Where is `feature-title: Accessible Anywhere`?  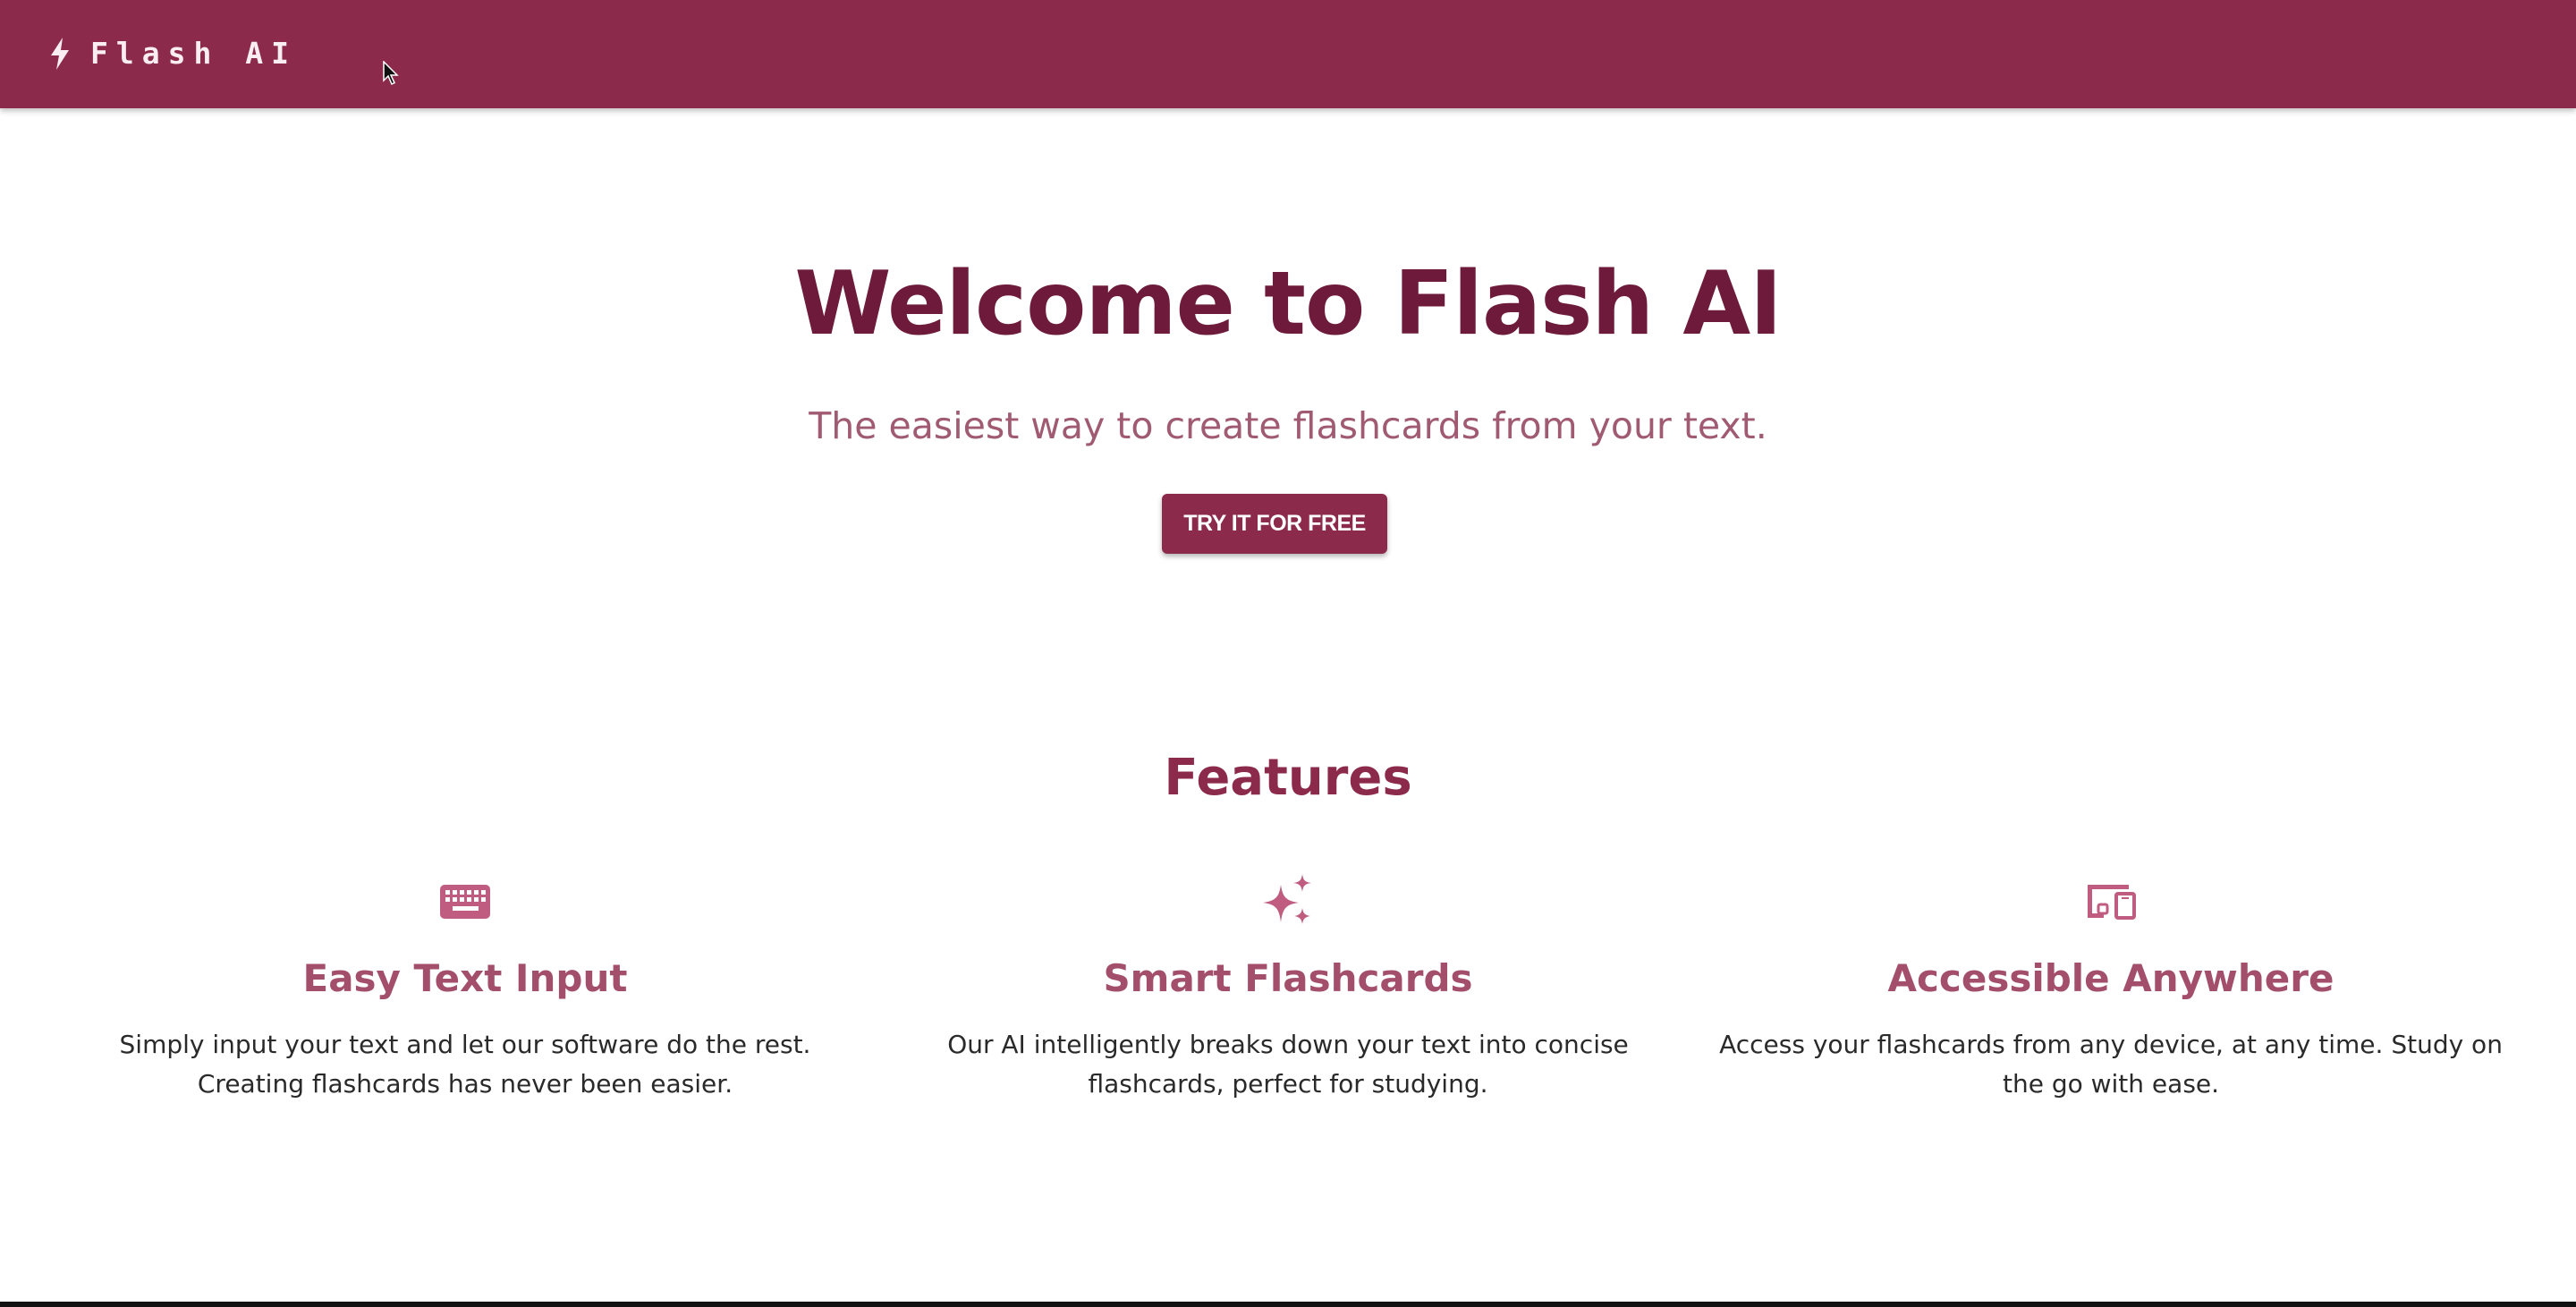 feature-title: Accessible Anywhere is located at coordinates (2110, 978).